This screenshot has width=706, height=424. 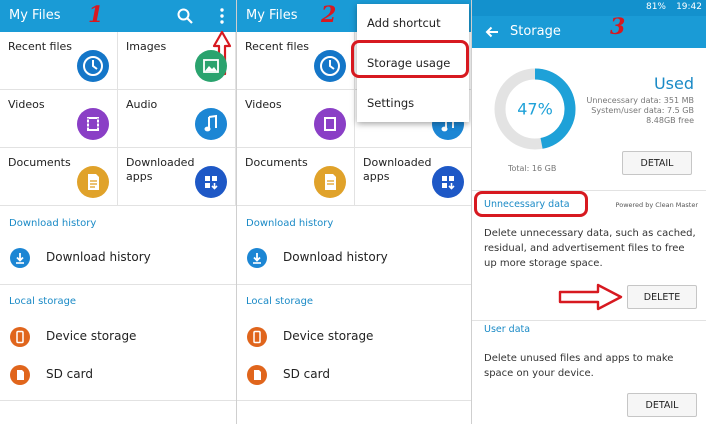 What do you see at coordinates (655, 7) in the screenshot?
I see `battery-level: 81%` at bounding box center [655, 7].